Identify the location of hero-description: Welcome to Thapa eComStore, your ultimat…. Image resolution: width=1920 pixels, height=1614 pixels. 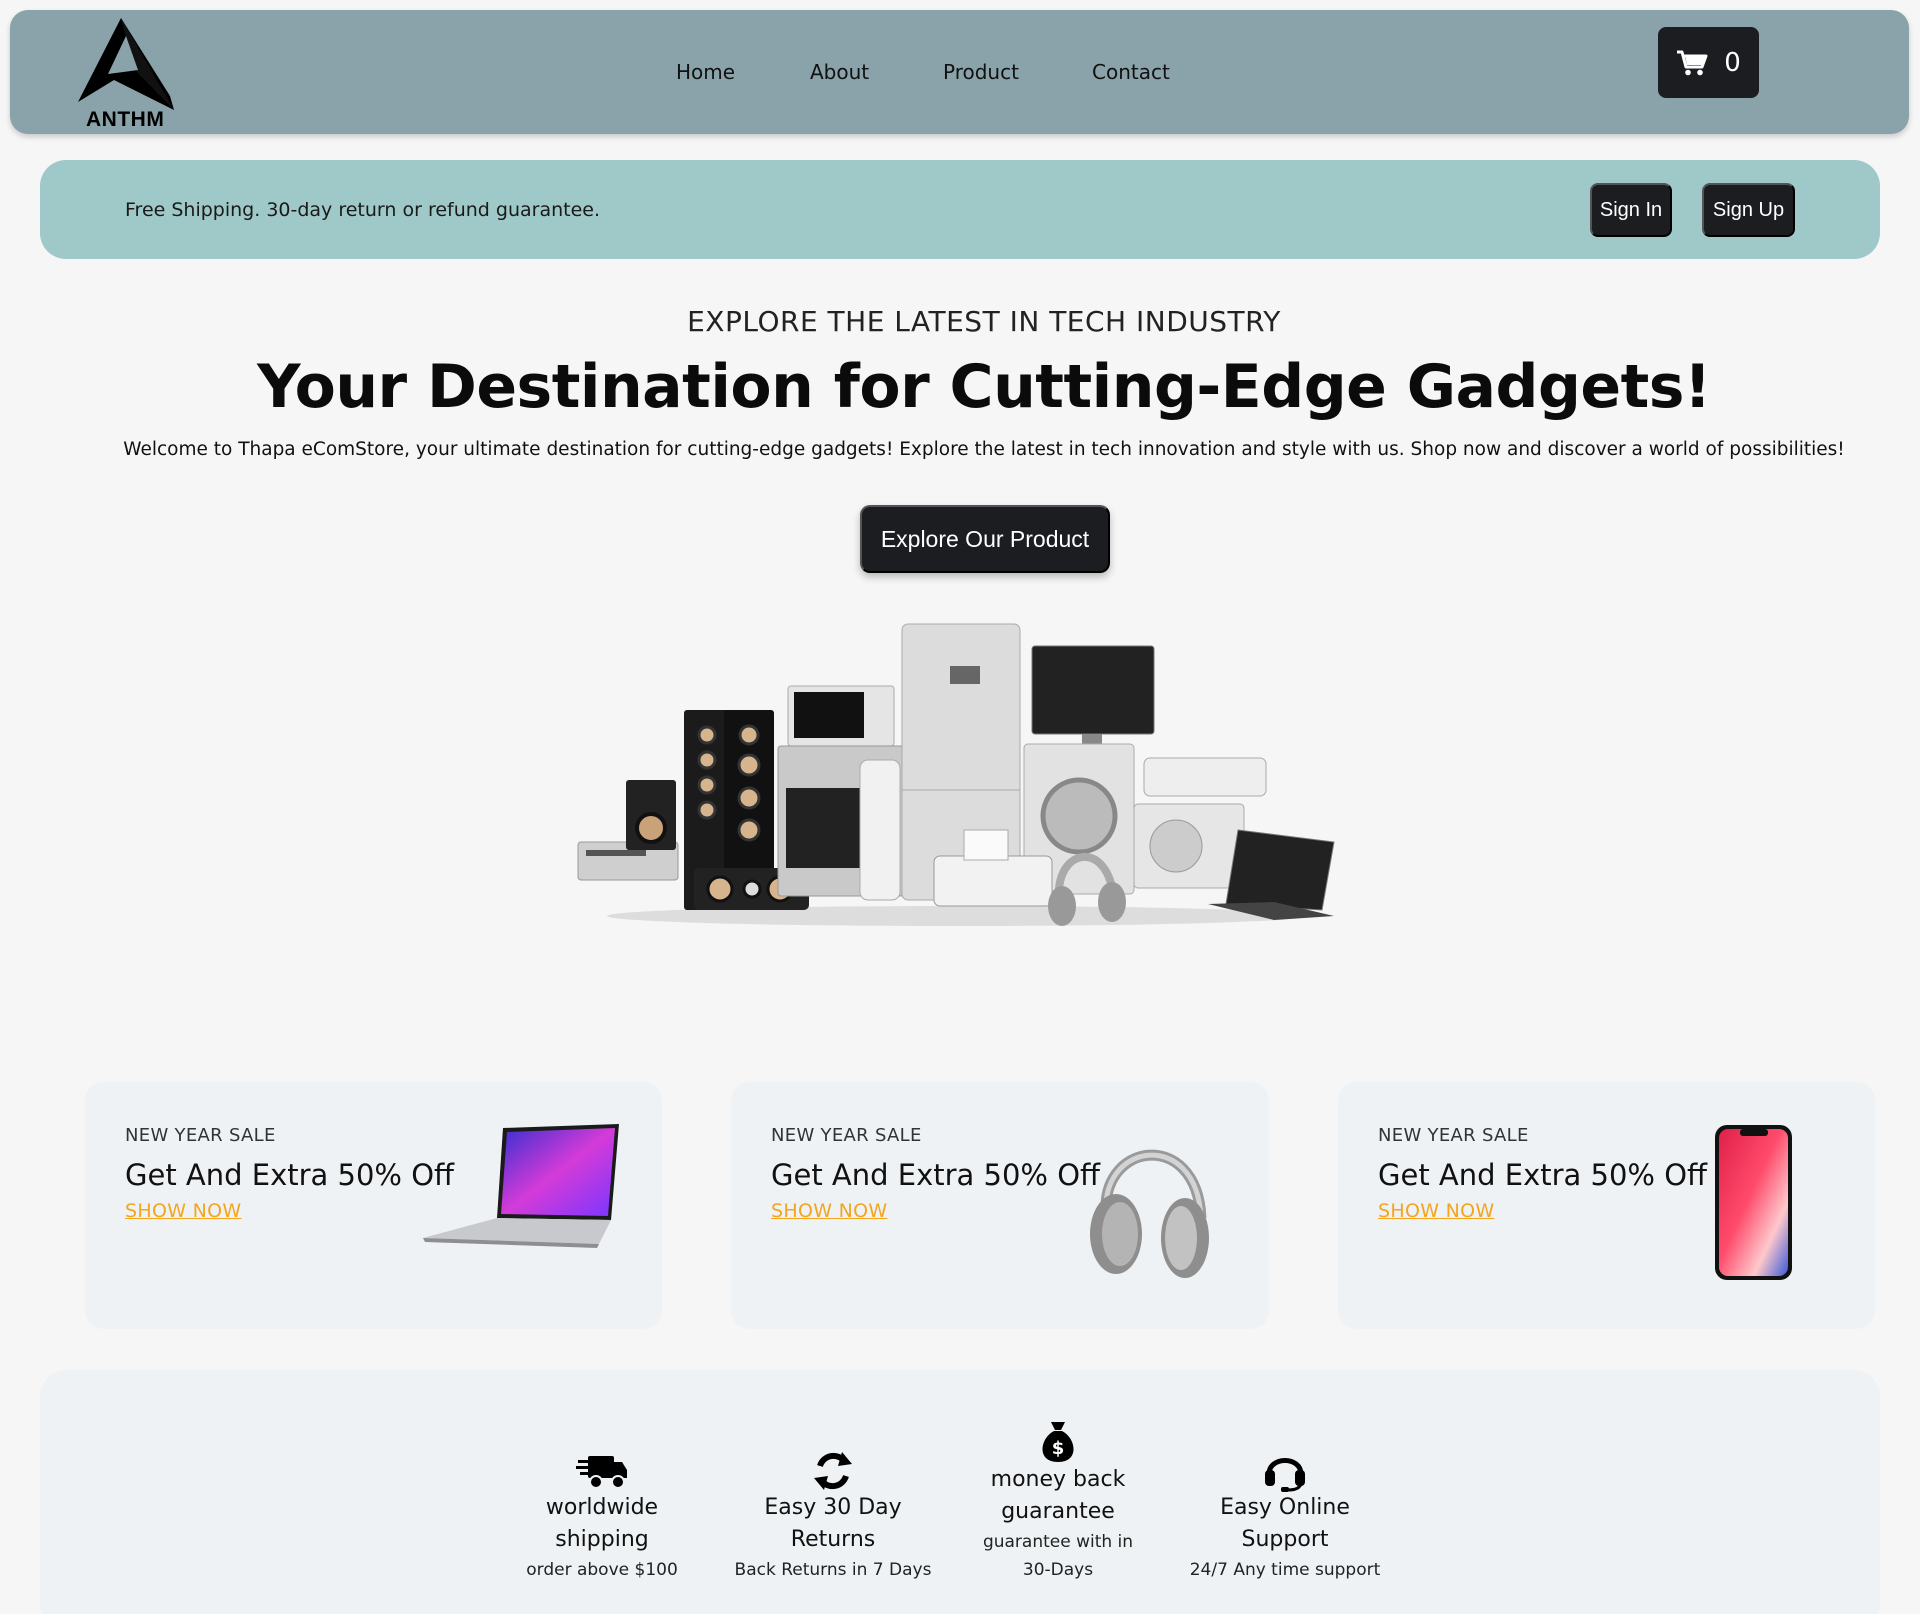
(984, 449).